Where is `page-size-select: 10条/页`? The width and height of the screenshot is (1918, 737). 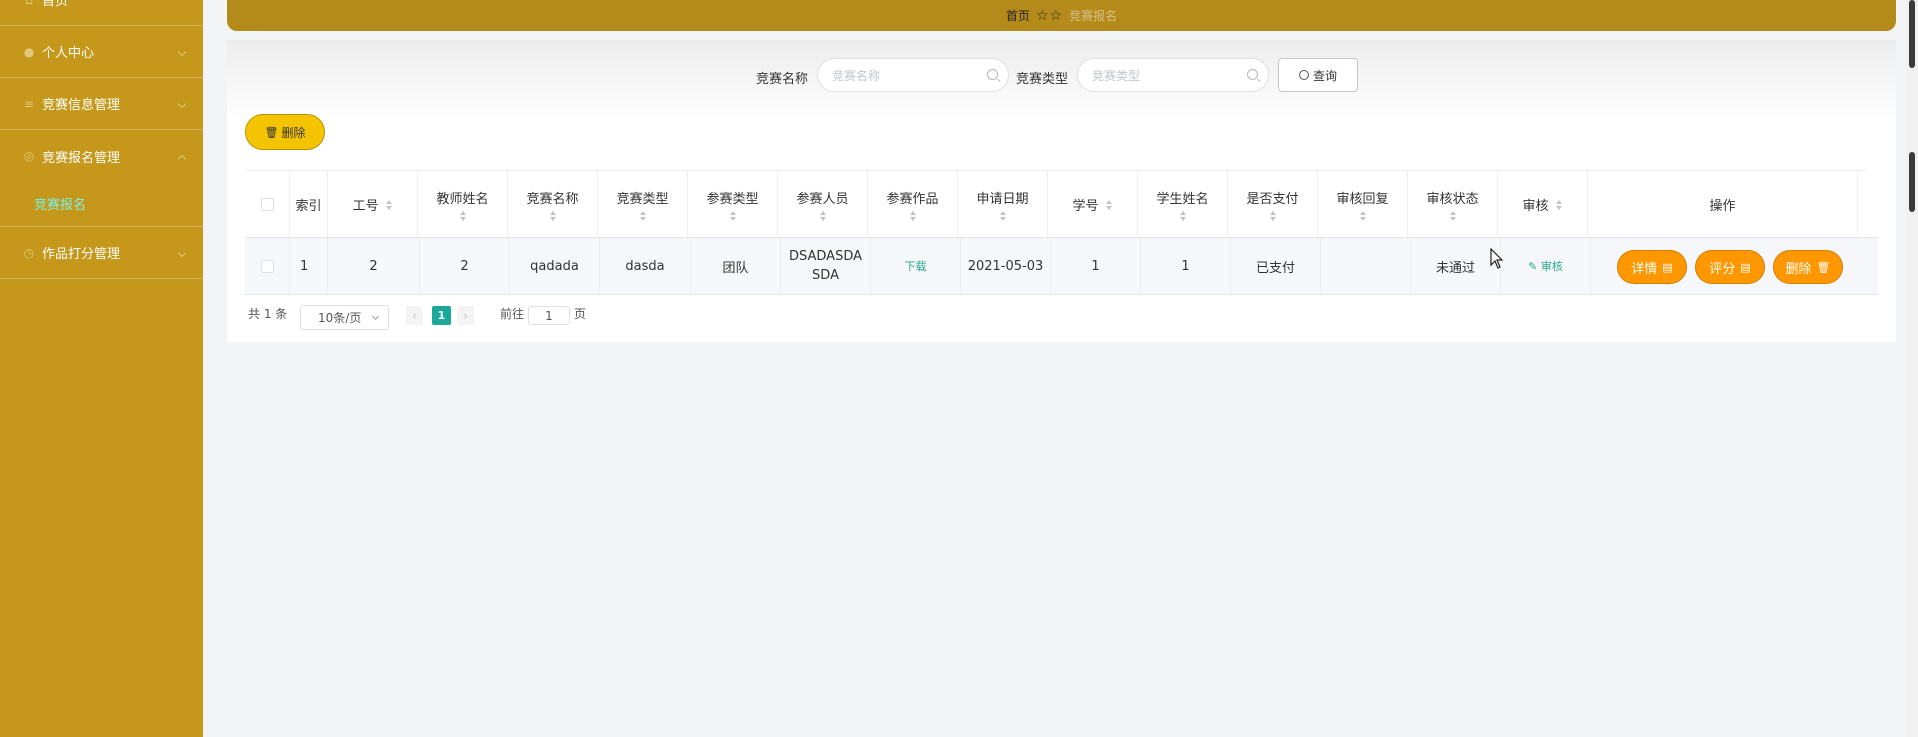
page-size-select: 10条/页 is located at coordinates (344, 317).